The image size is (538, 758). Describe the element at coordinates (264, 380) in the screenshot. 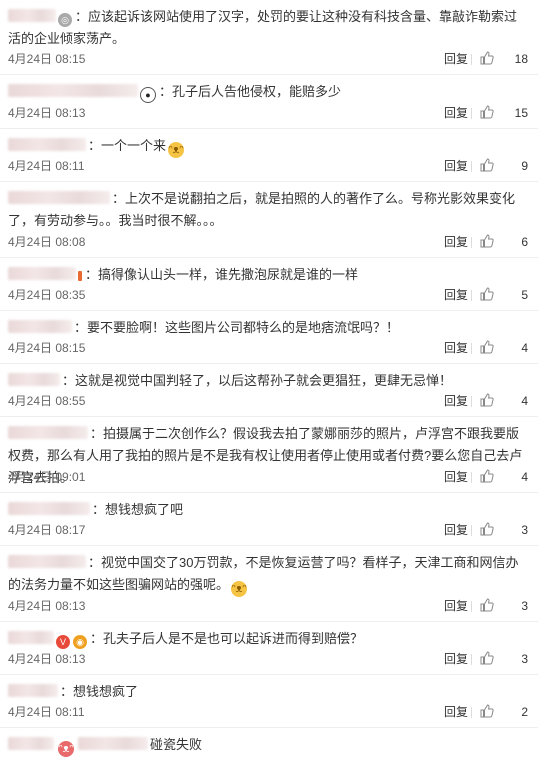

I see `comment-text: 这就是视觉中国判轻了，以后这帮孙子就会更猖狂，更肆无忌惮！` at that location.